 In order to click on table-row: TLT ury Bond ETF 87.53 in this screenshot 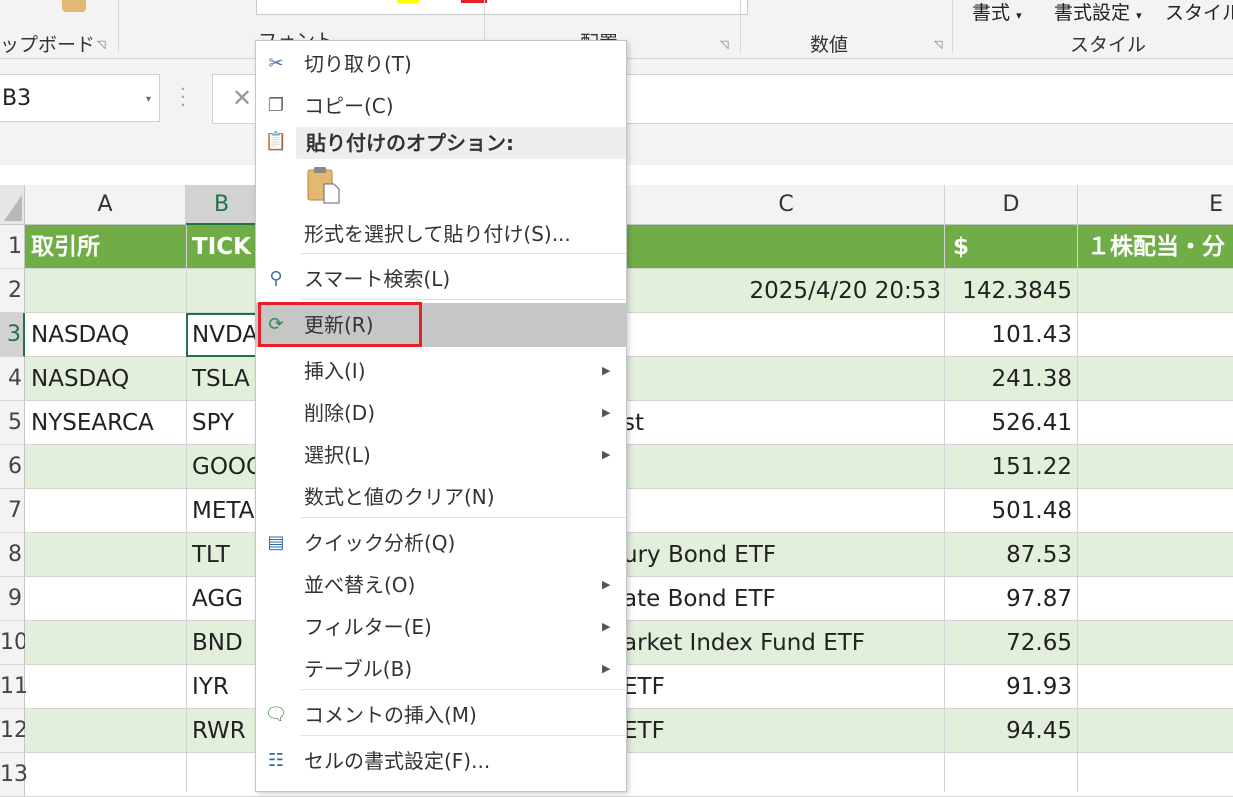, I will do `click(629, 555)`.